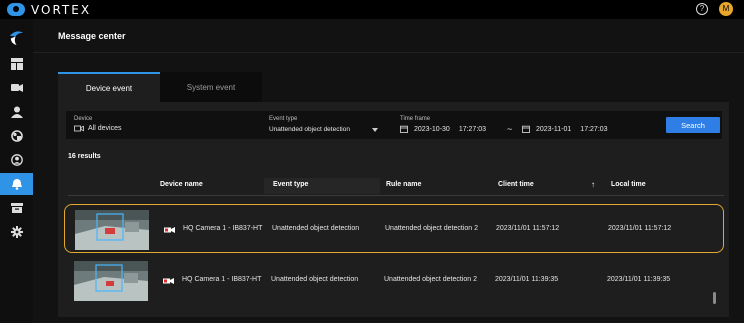 The height and width of the screenshot is (323, 744). Describe the element at coordinates (594, 129) in the screenshot. I see `end-time: 17:27:03` at that location.